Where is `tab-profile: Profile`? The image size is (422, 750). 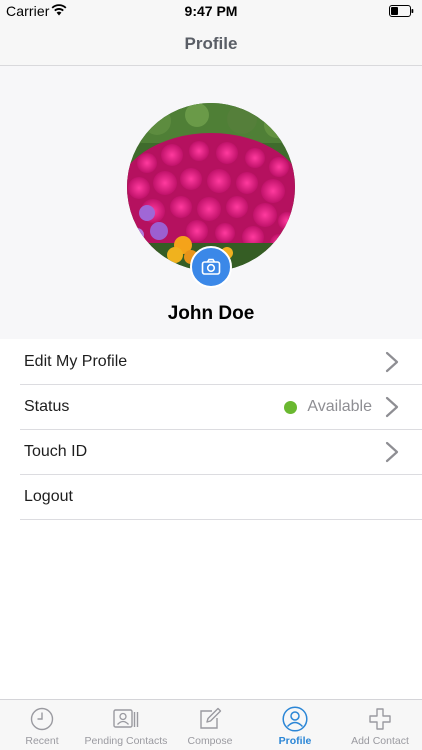 tab-profile: Profile is located at coordinates (295, 725).